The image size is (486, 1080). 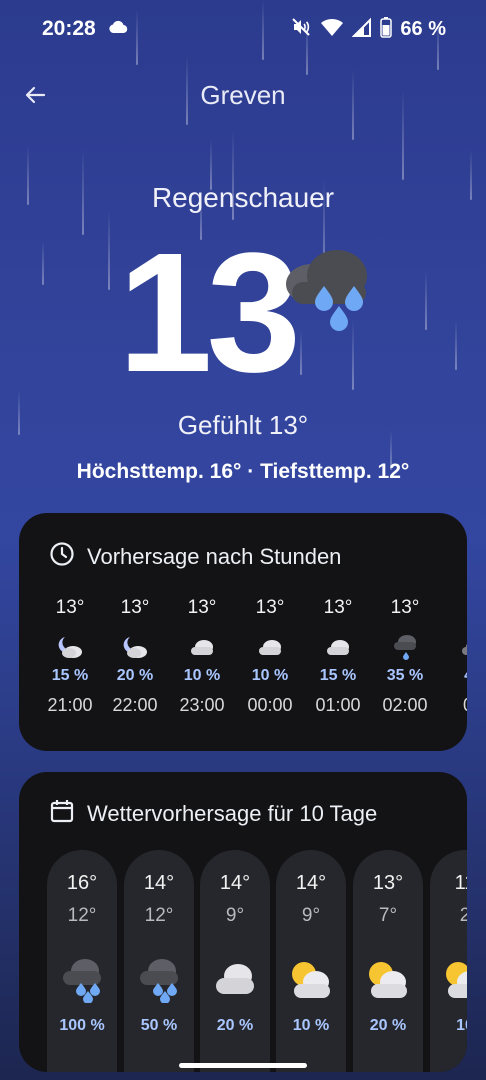 I want to click on hour-item: 13° 15 % 01:00, so click(x=338, y=656).